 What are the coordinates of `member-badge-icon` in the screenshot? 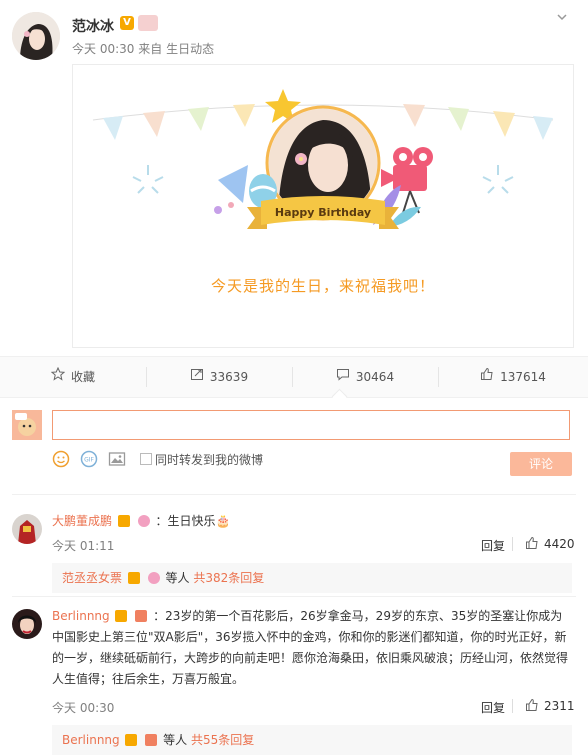 It's located at (148, 23).